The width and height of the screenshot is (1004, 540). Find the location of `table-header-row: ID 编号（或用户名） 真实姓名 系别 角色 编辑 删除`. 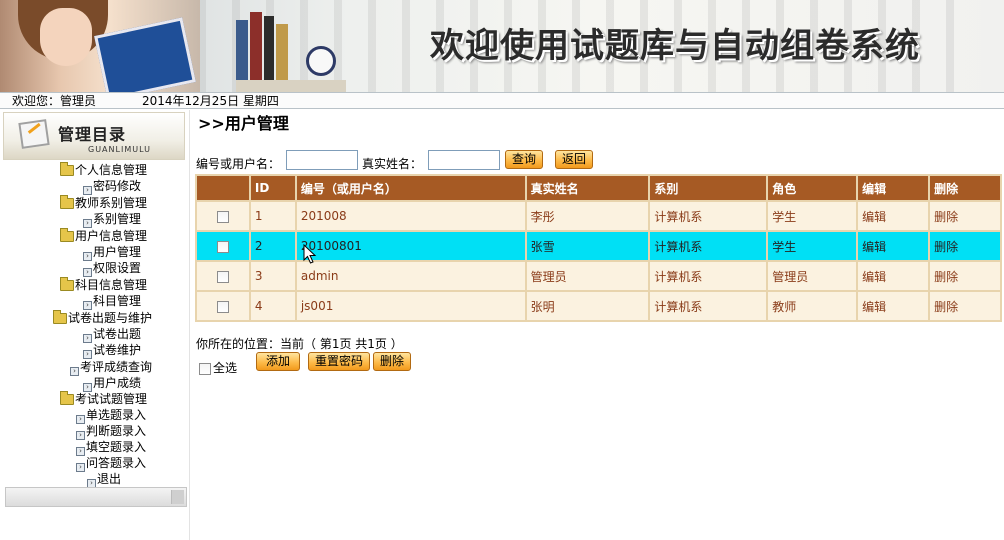

table-header-row: ID 编号（或用户名） 真实姓名 系别 角色 编辑 删除 is located at coordinates (598, 188).